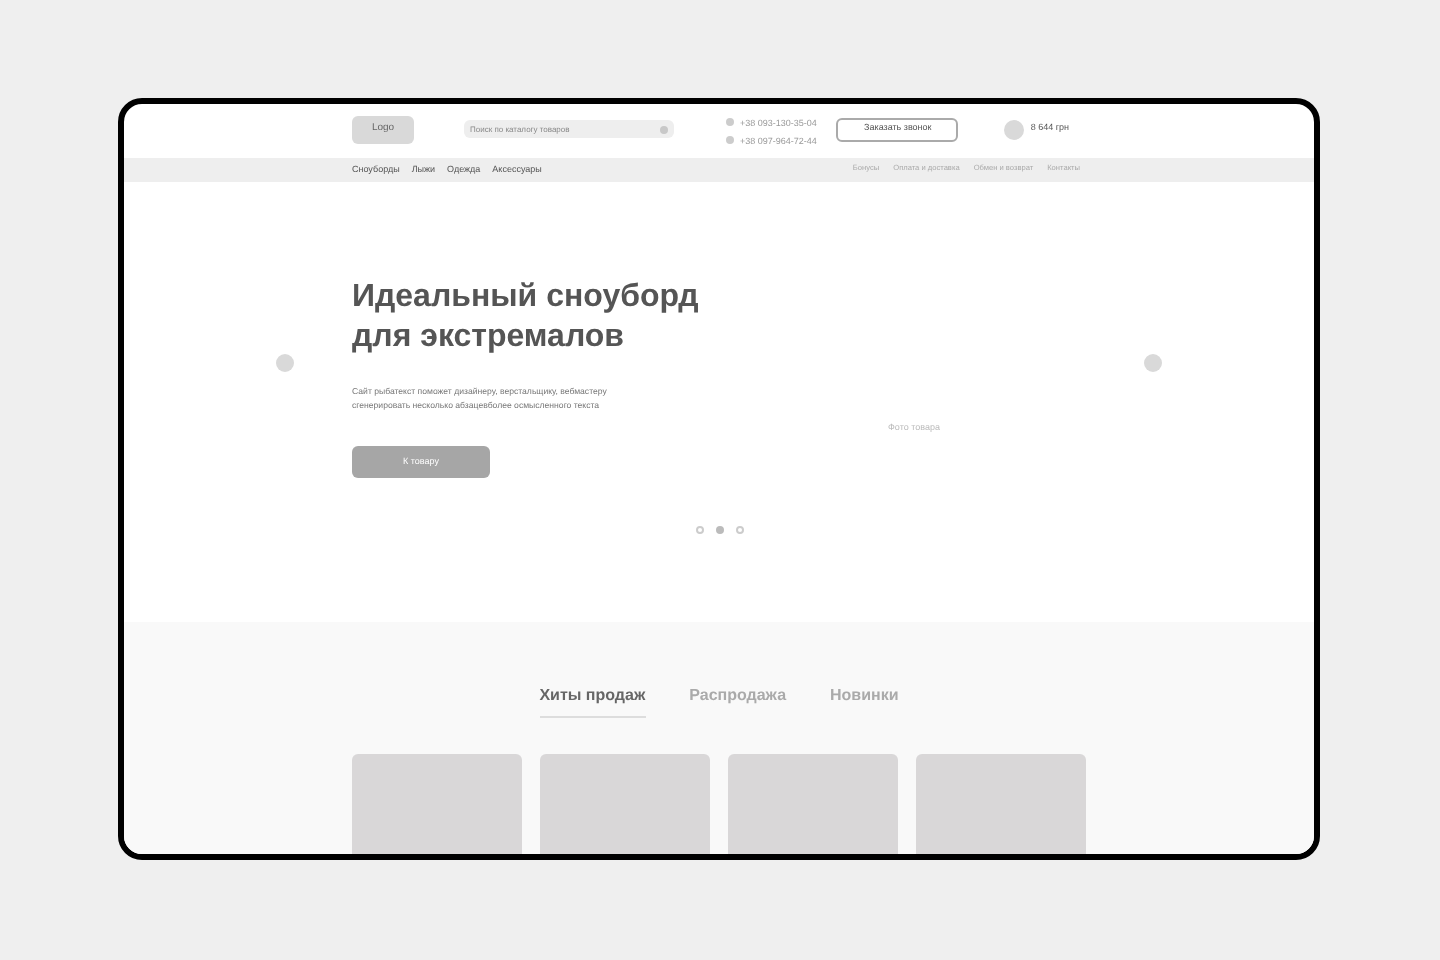 The height and width of the screenshot is (960, 1440). I want to click on tab: Распродажа, so click(738, 701).